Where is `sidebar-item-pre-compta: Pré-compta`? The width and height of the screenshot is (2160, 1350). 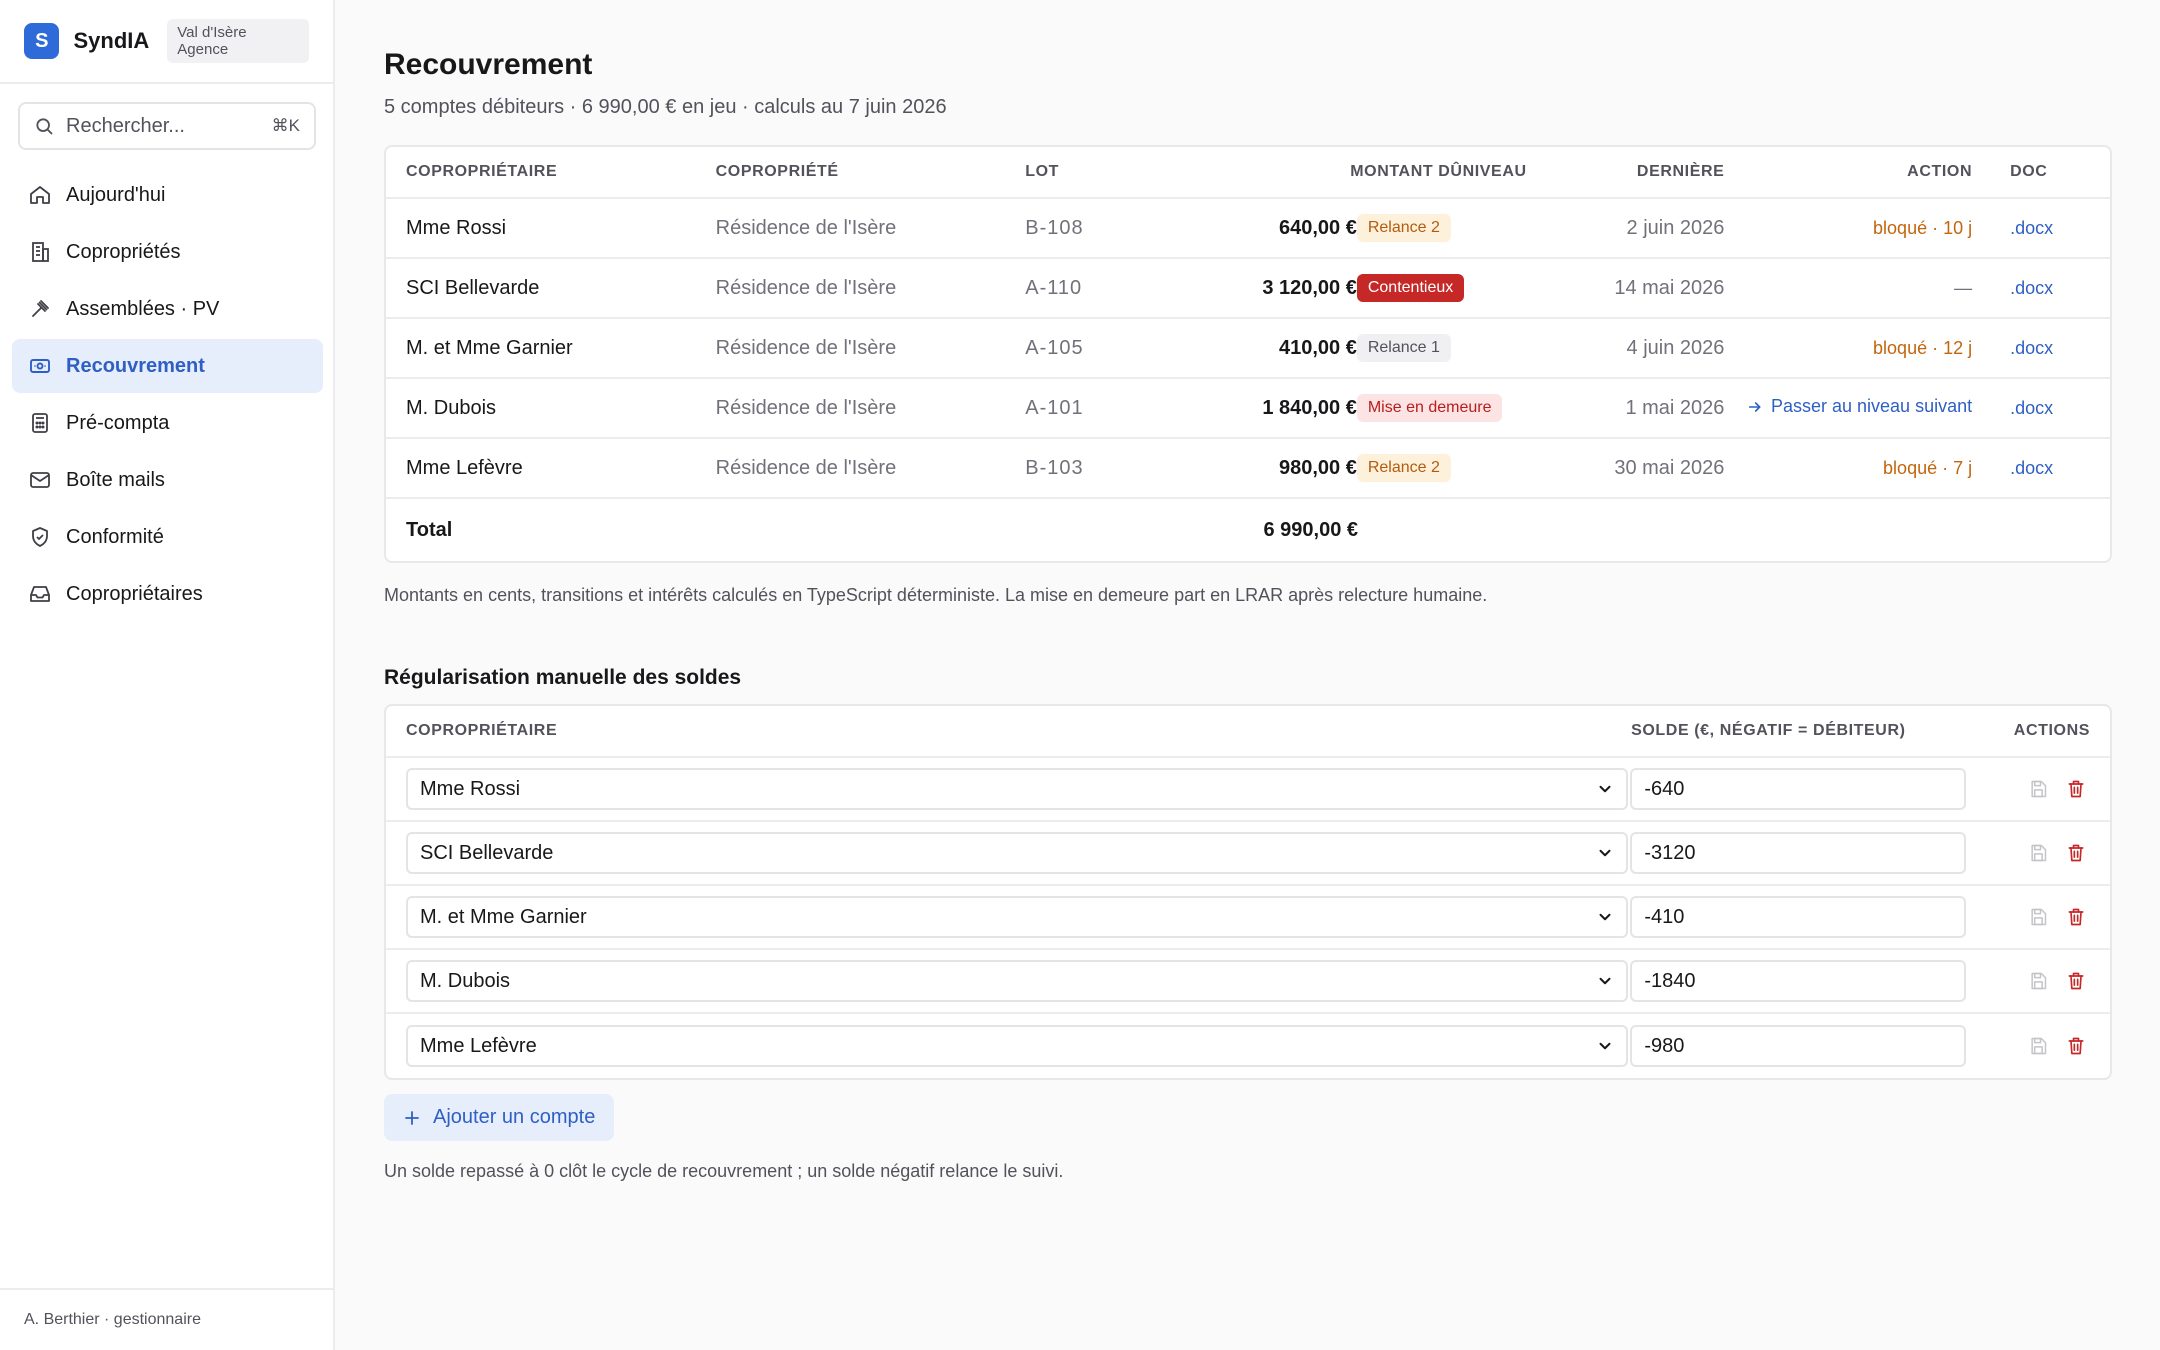 sidebar-item-pre-compta: Pré-compta is located at coordinates (167, 423).